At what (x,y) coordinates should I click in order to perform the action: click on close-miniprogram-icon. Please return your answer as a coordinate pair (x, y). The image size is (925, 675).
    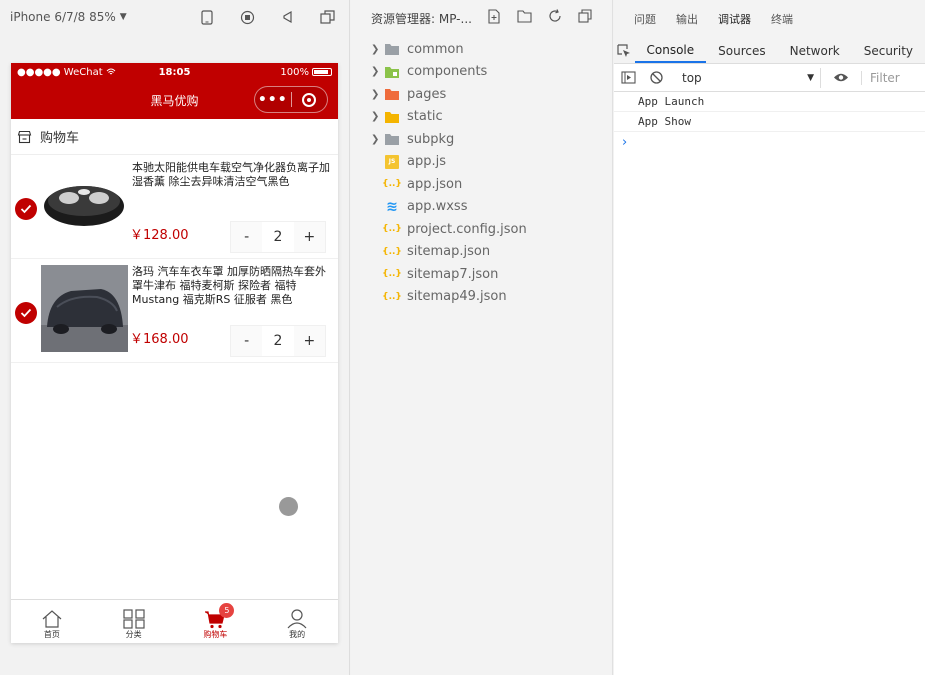
    Looking at the image, I should click on (310, 99).